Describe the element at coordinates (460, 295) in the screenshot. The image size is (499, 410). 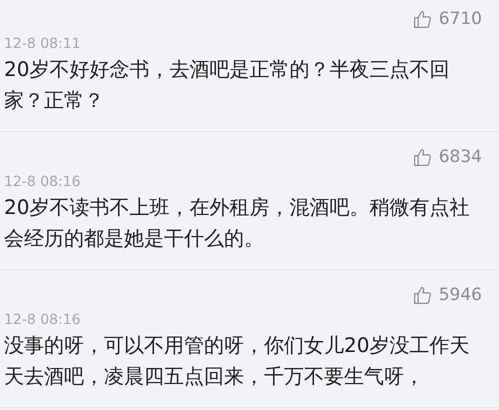
I see `like-count: 5946` at that location.